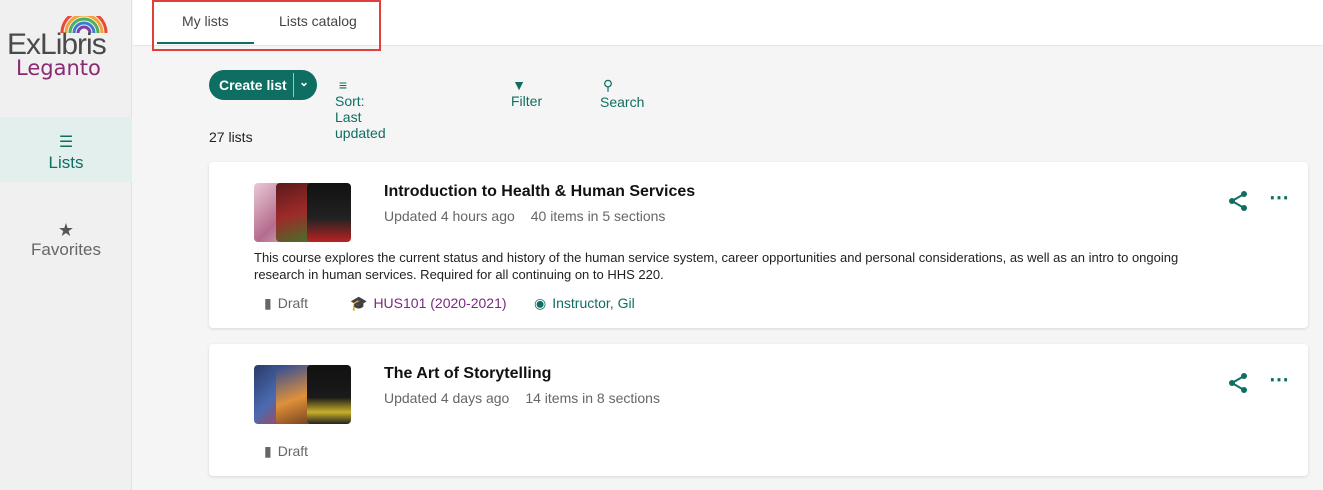 Image resolution: width=1323 pixels, height=490 pixels. Describe the element at coordinates (343, 85) in the screenshot. I see `sort-icon: ≡` at that location.